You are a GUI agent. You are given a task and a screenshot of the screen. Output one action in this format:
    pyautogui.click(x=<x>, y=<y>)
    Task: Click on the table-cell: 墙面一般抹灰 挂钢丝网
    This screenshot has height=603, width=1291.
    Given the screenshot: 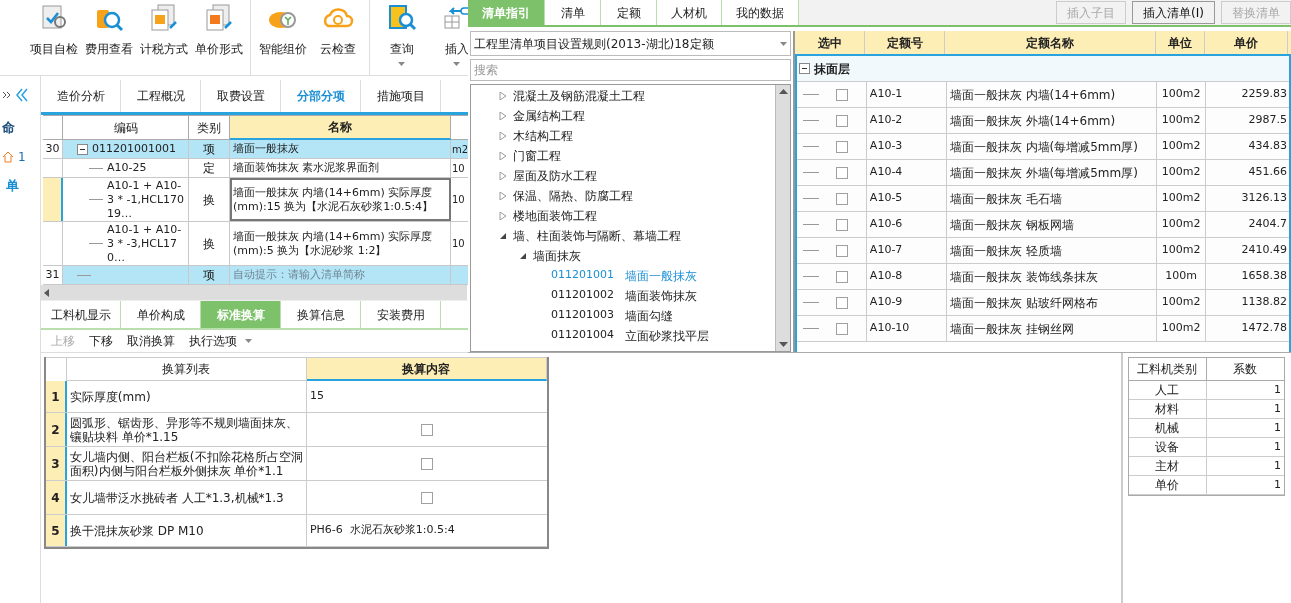 What is the action you would take?
    pyautogui.click(x=1052, y=328)
    